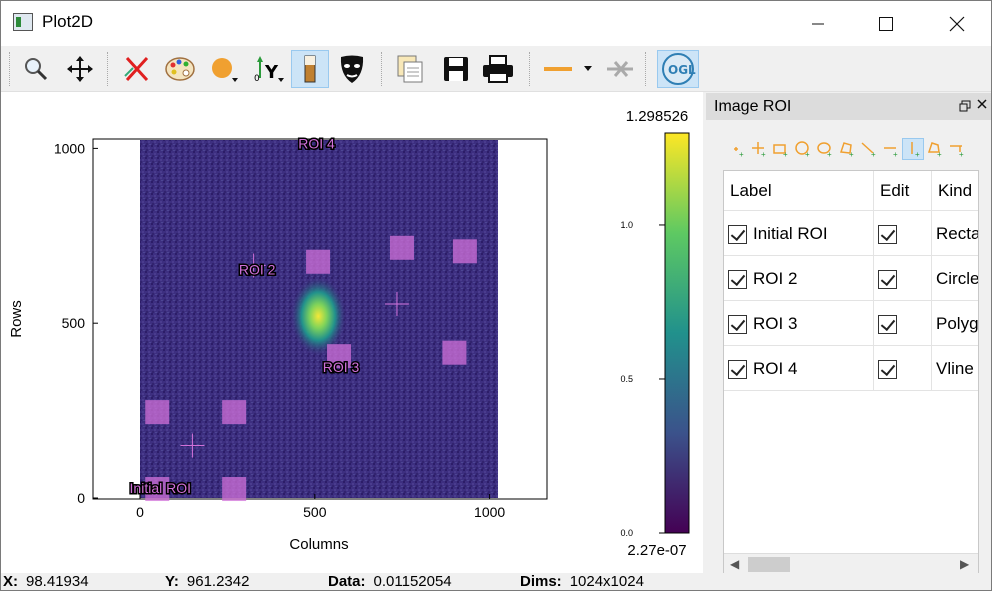 This screenshot has width=992, height=591. What do you see at coordinates (799, 278) in the screenshot?
I see `label-cell: ROI 2` at bounding box center [799, 278].